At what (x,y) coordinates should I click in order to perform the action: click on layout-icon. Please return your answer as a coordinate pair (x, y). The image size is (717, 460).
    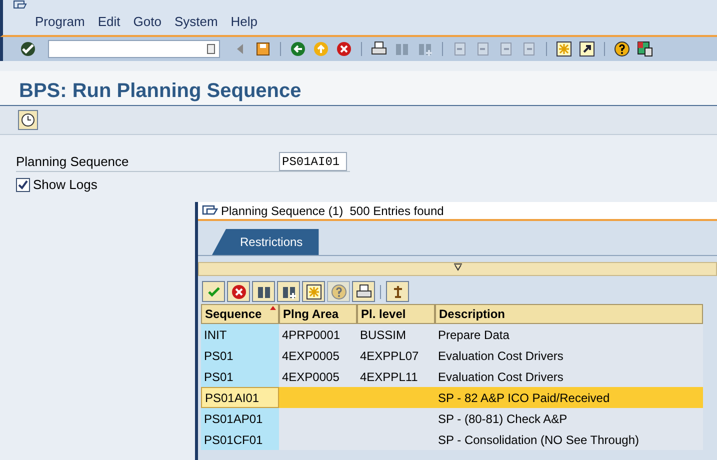
    Looking at the image, I should click on (645, 49).